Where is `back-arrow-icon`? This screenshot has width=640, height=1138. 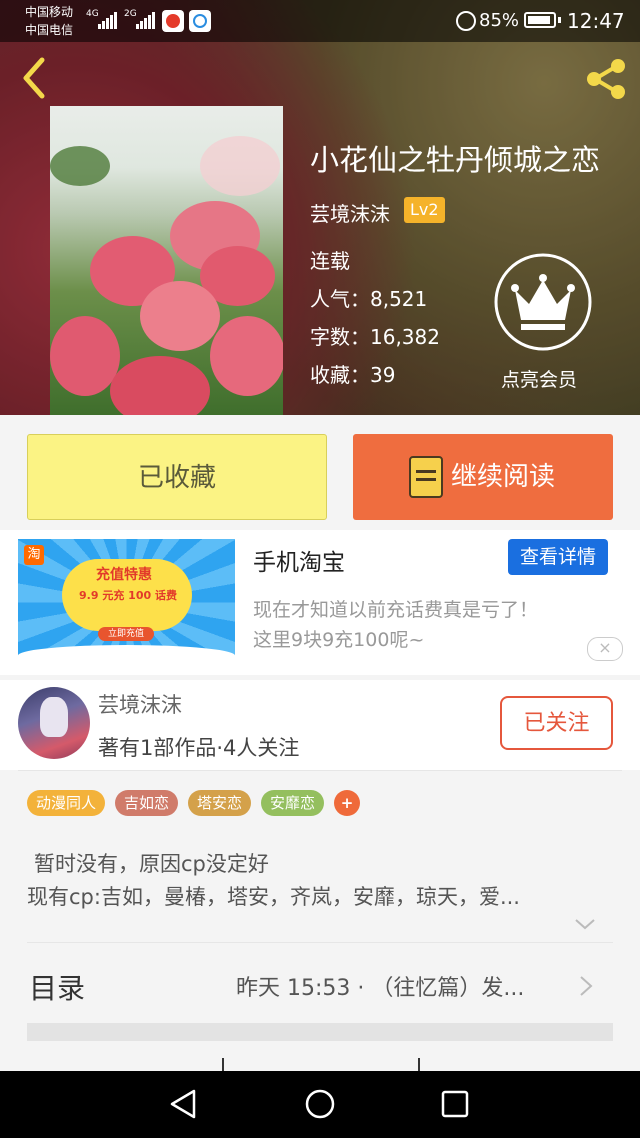 back-arrow-icon is located at coordinates (34, 78).